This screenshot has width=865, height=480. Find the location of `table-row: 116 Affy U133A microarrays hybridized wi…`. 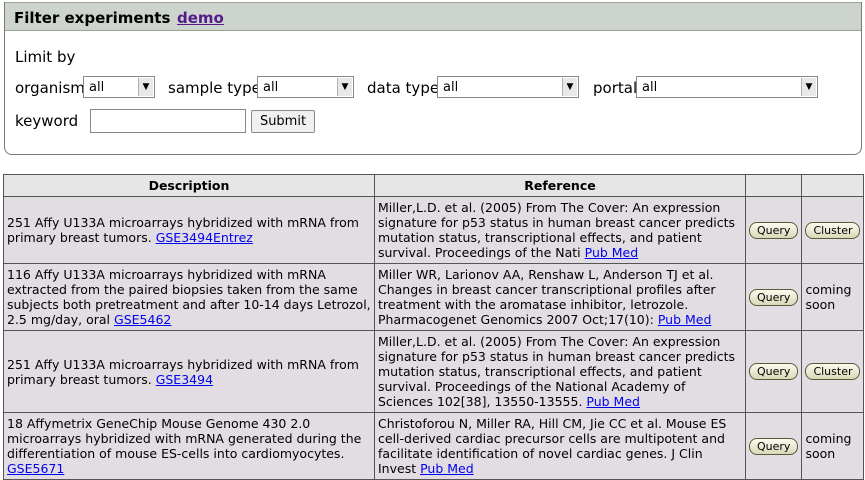

table-row: 116 Affy U133A microarrays hybridized wi… is located at coordinates (434, 297).